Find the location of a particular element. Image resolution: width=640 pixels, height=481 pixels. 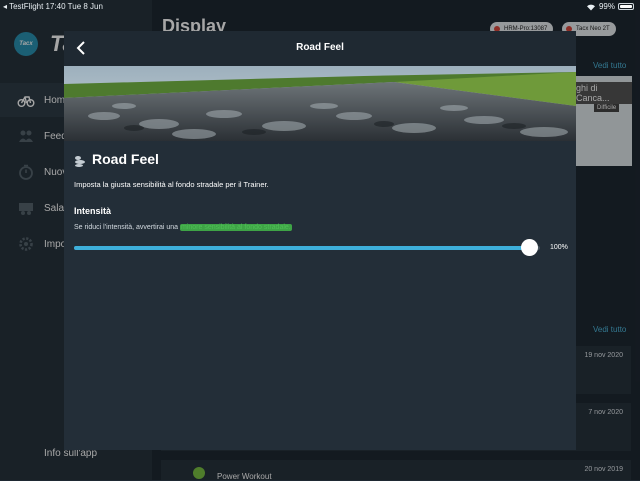

cobblestone-hero-image is located at coordinates (320, 103).